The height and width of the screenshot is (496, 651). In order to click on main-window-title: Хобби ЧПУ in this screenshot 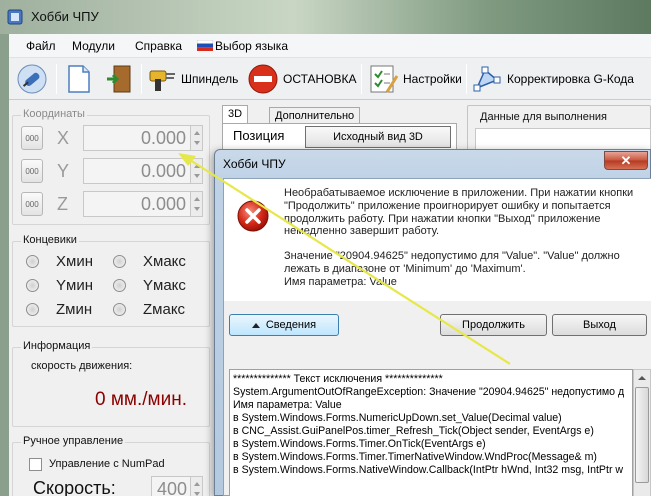, I will do `click(65, 16)`.